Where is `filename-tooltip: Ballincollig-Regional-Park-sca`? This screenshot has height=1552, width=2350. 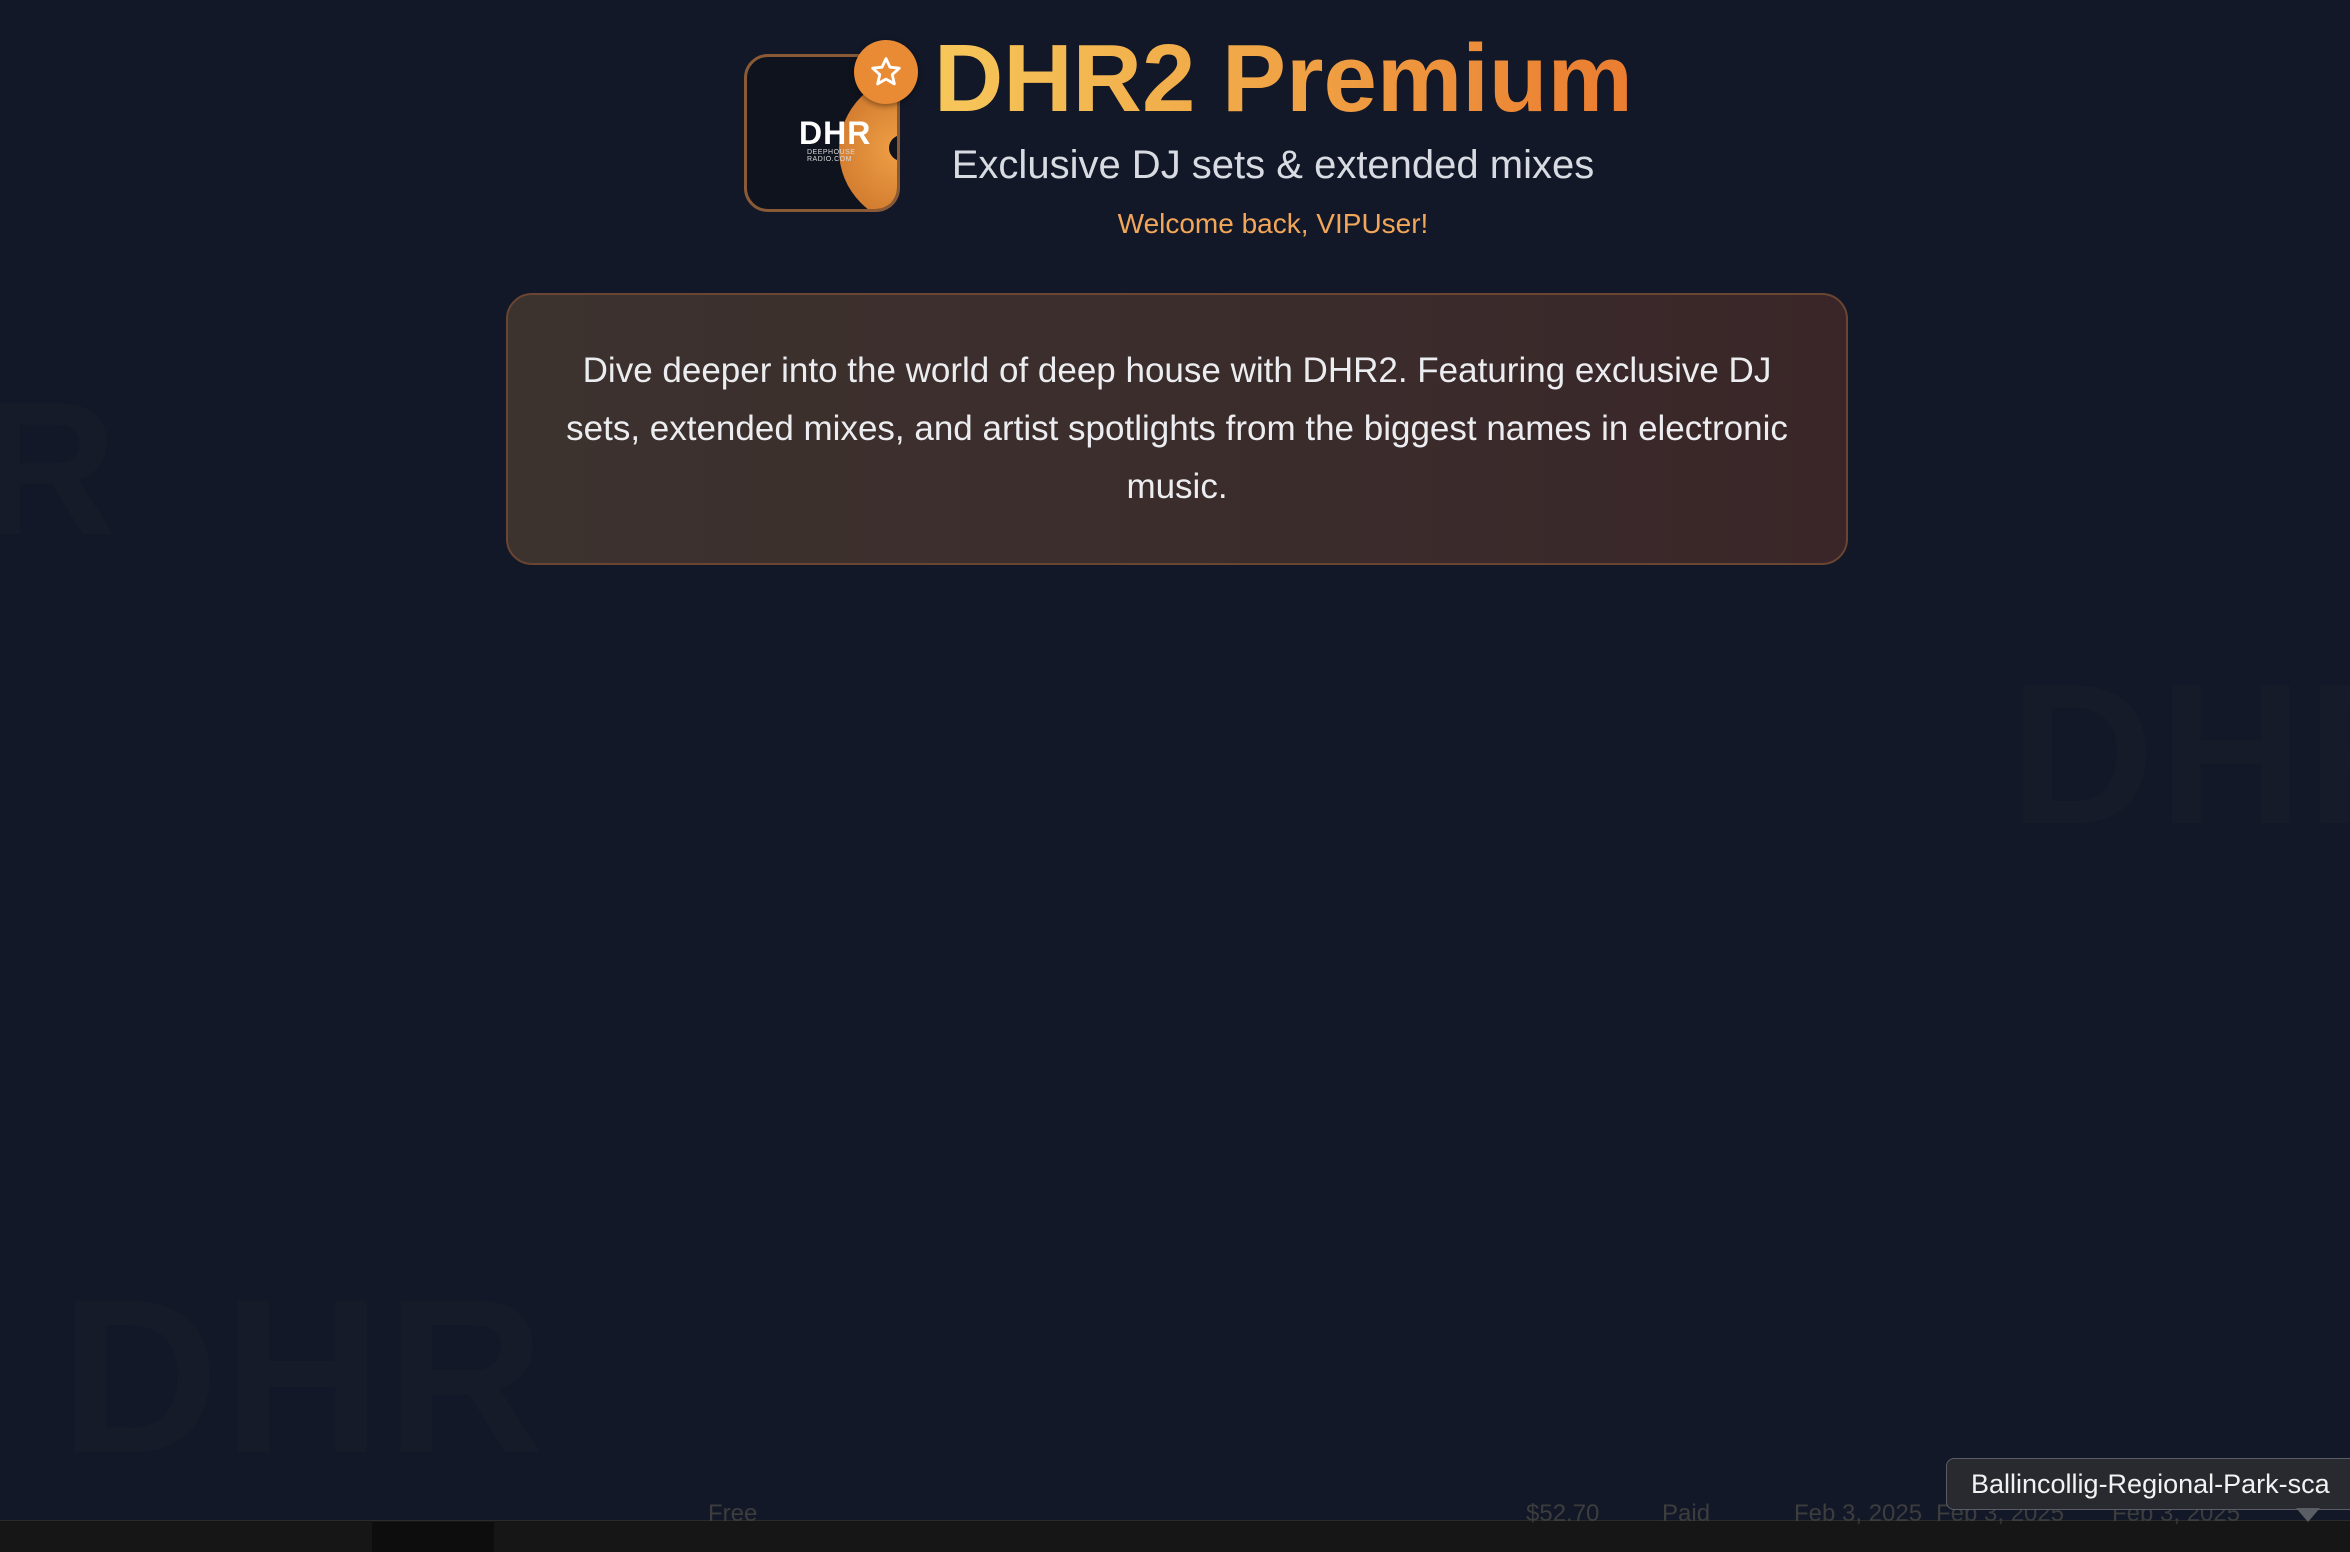 filename-tooltip: Ballincollig-Regional-Park-sca is located at coordinates (2148, 1484).